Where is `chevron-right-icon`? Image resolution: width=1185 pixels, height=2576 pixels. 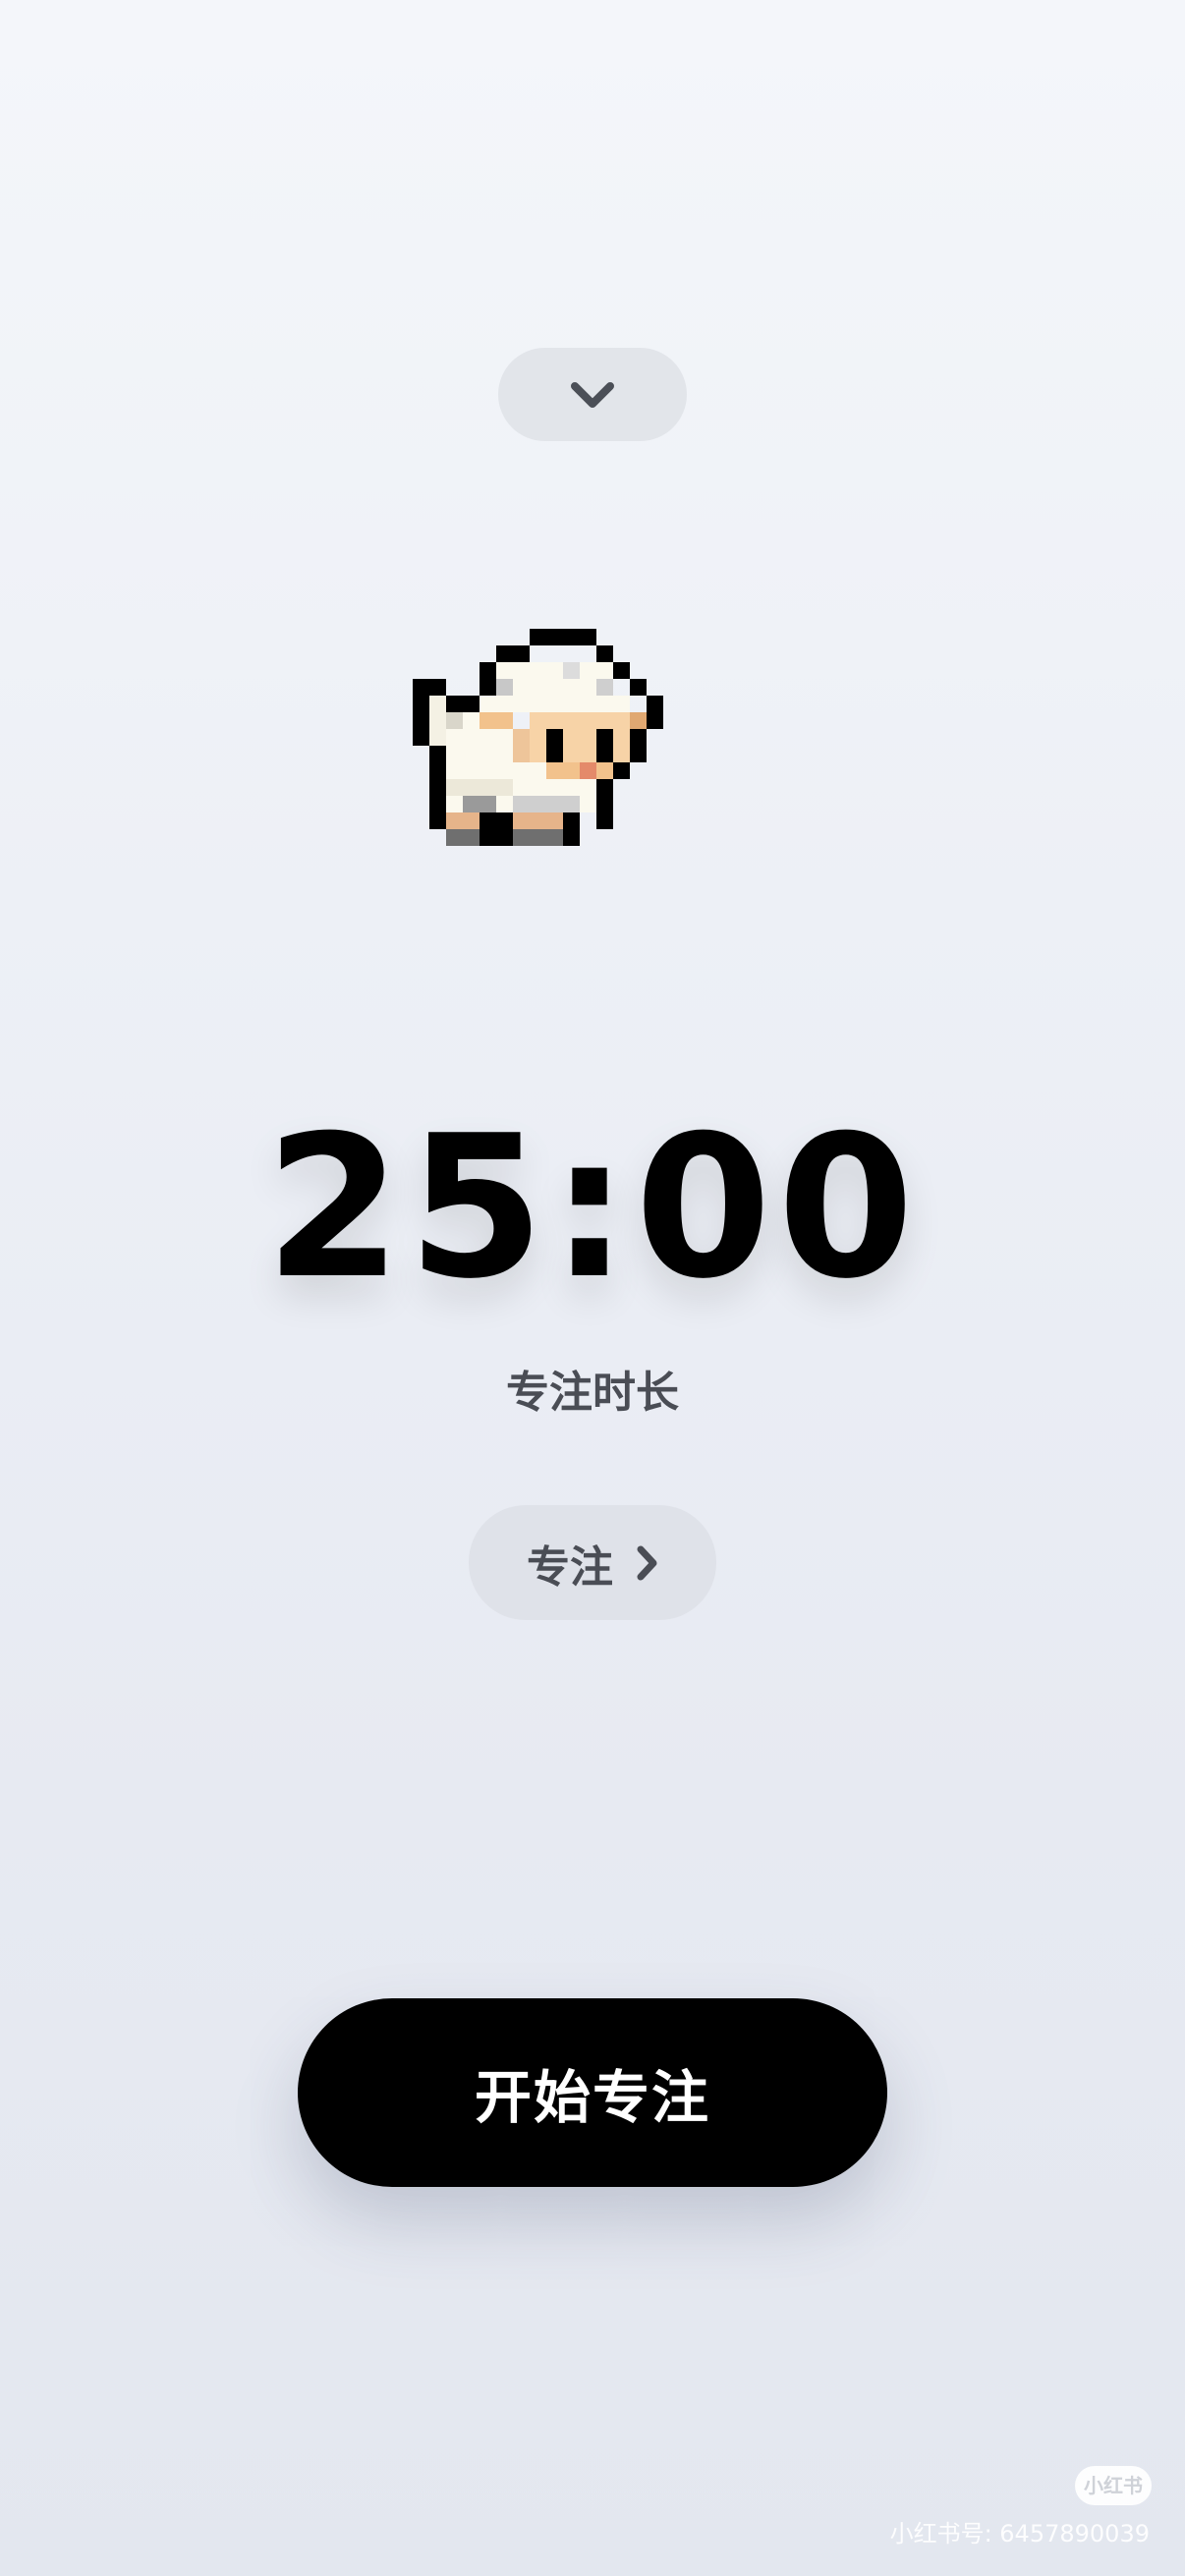 chevron-right-icon is located at coordinates (647, 1562).